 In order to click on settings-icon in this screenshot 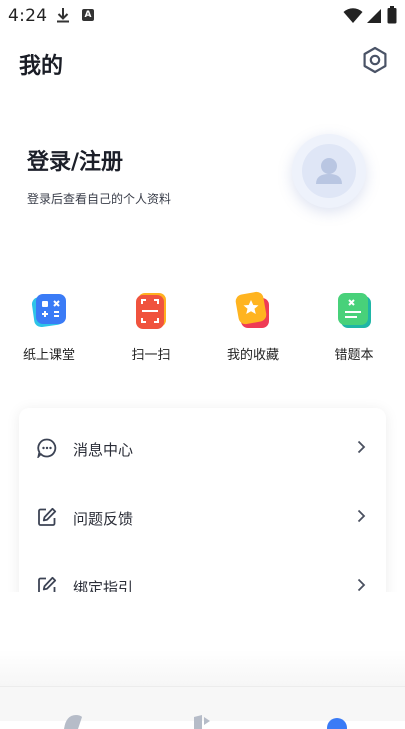, I will do `click(375, 60)`.